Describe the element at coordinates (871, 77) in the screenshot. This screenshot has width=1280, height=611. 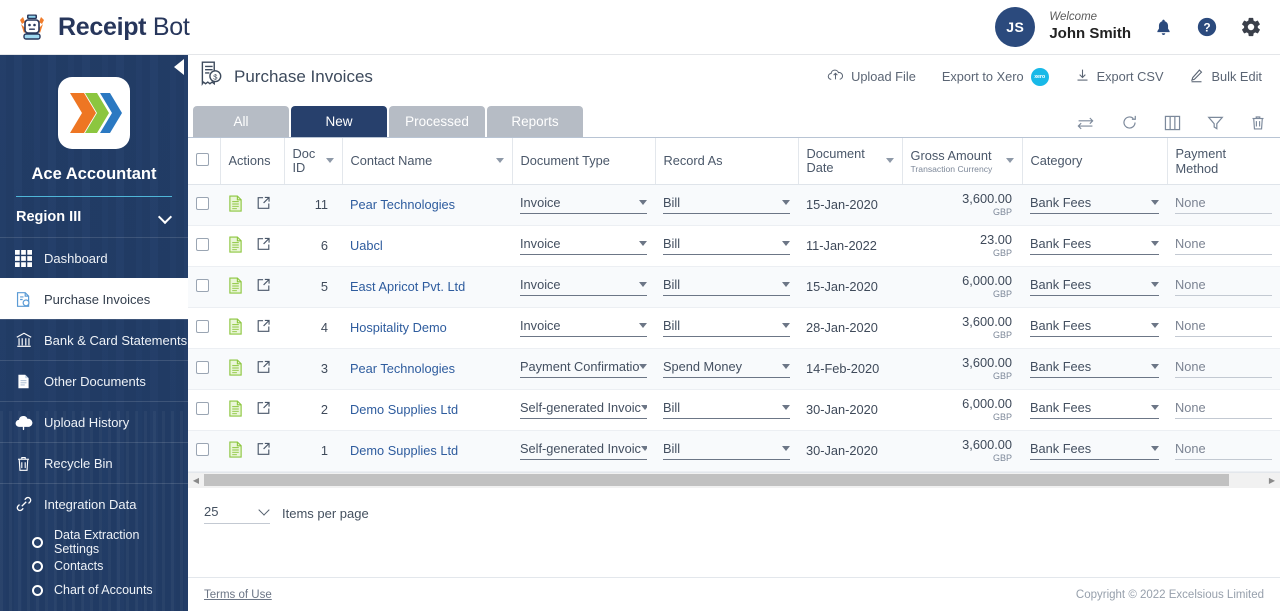
I see `upload-file-button: Upload File` at that location.